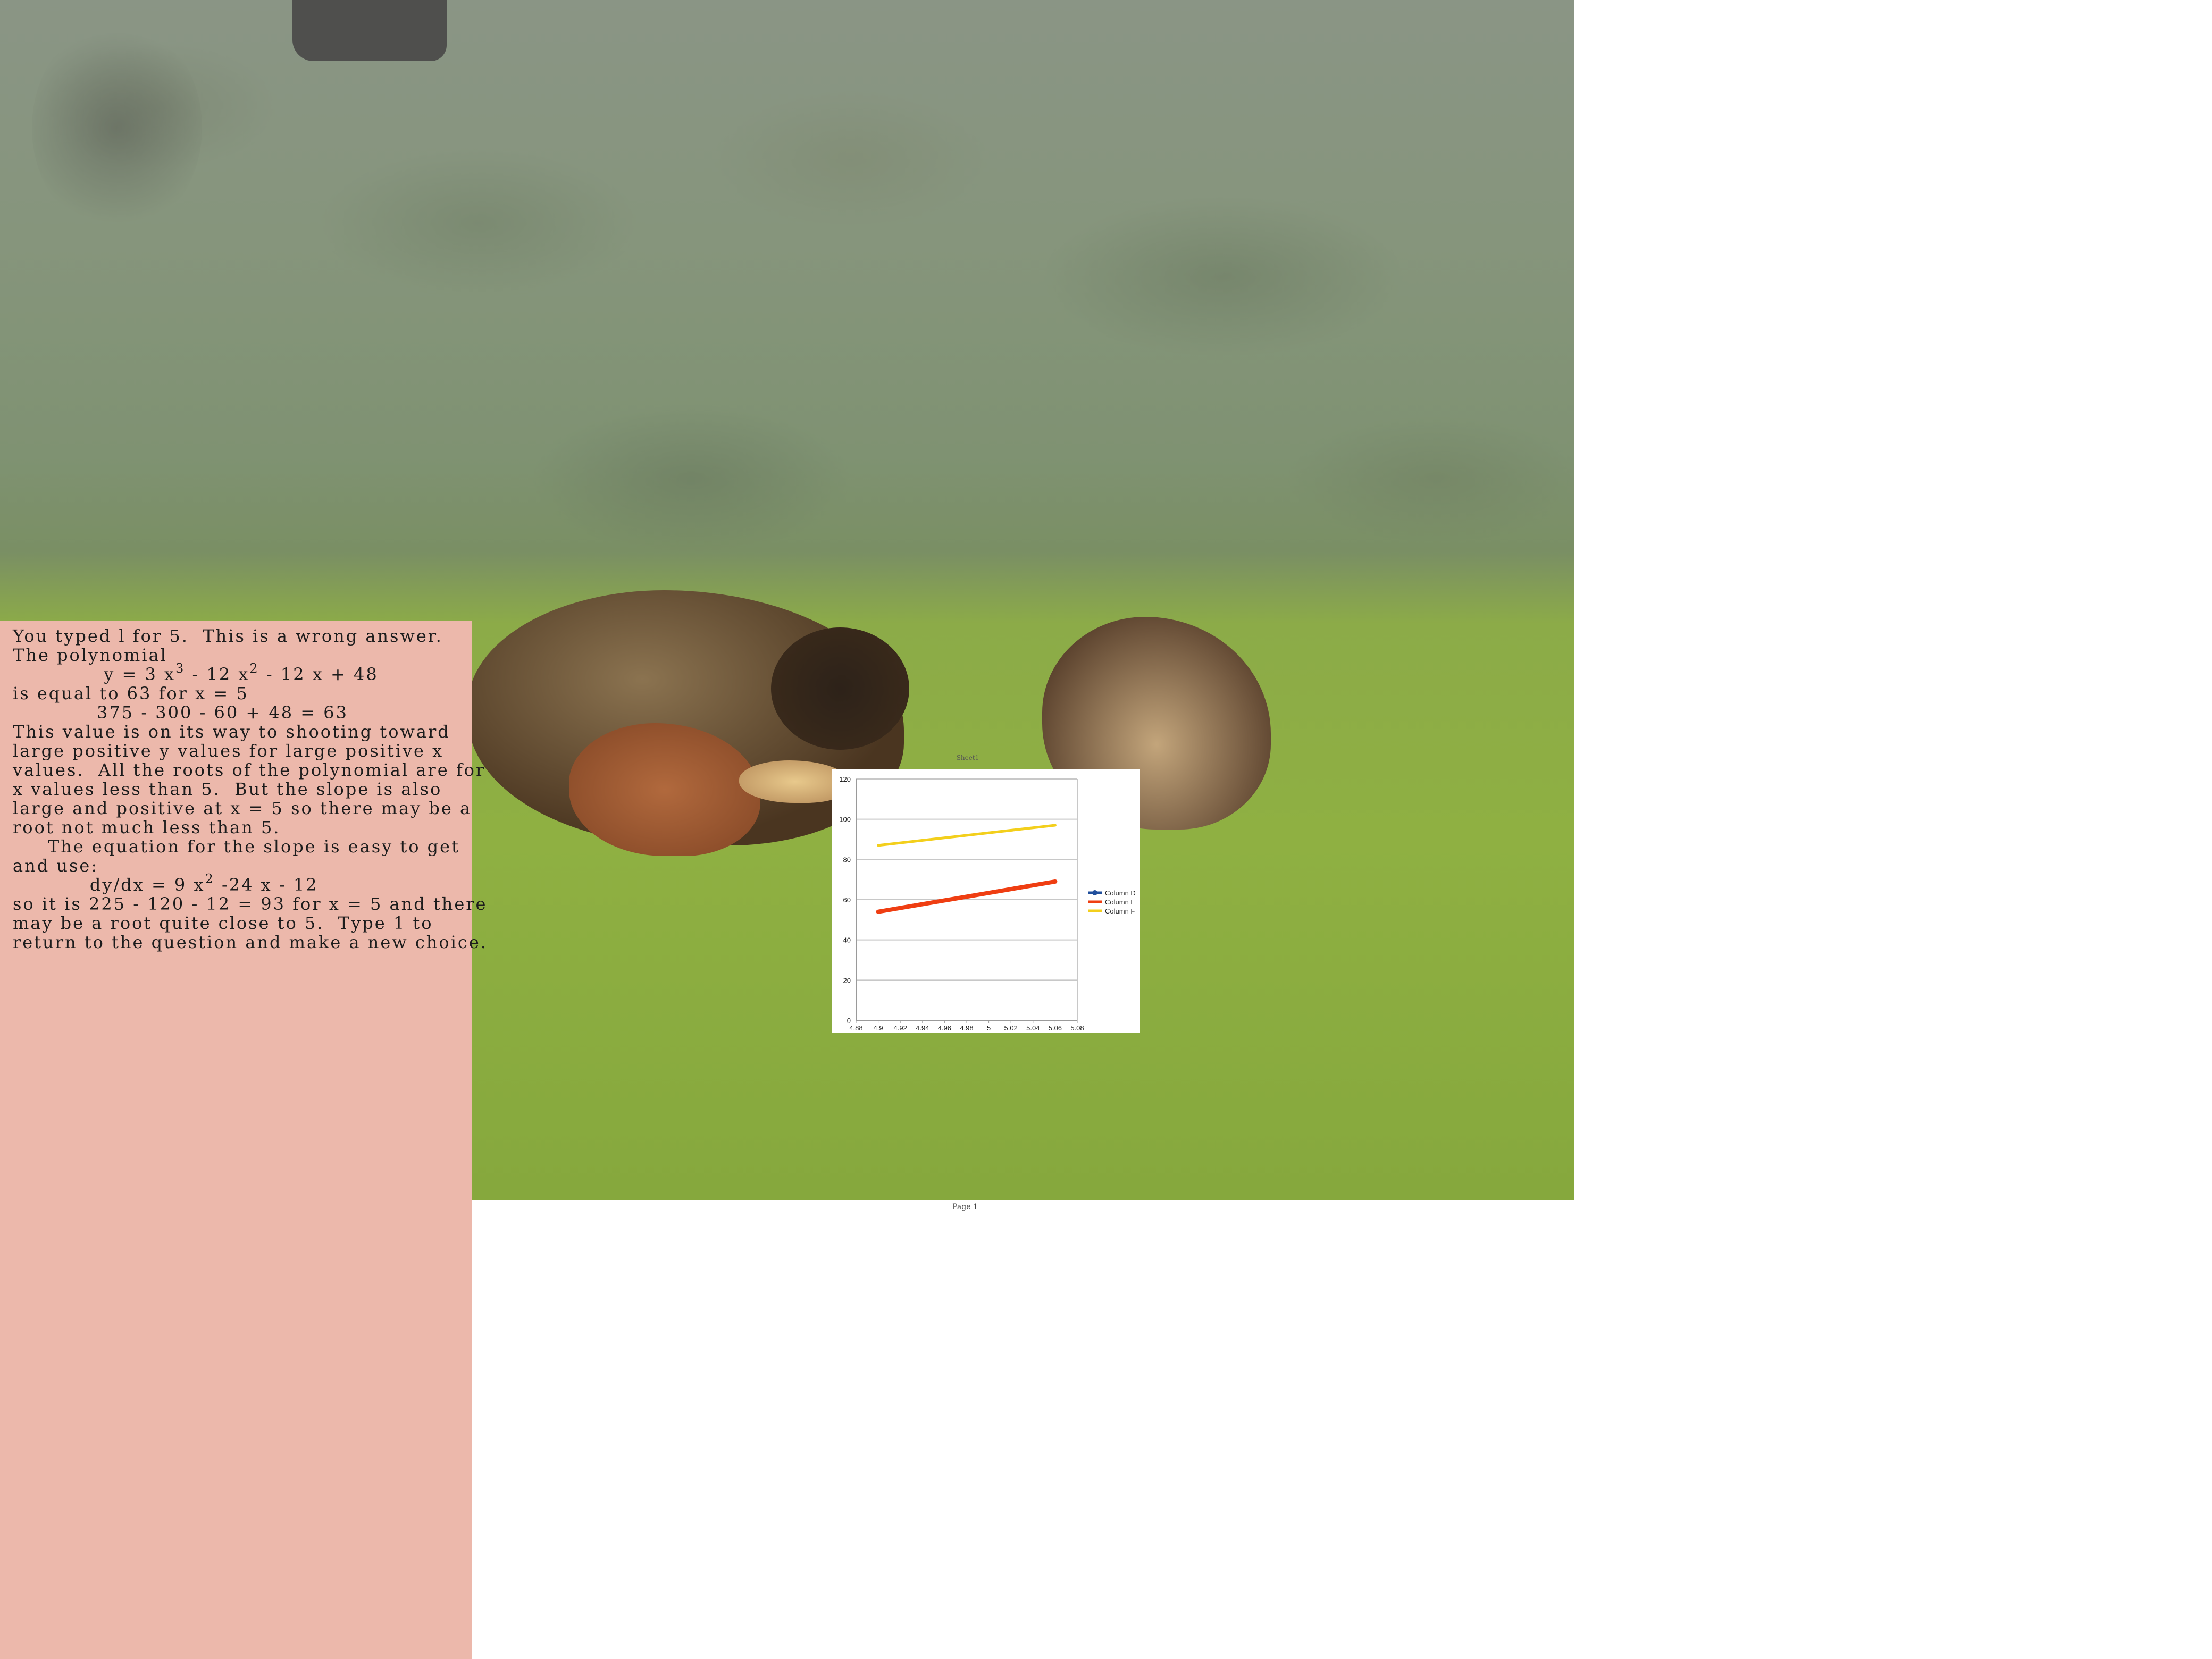 This screenshot has width=2212, height=1659. Describe the element at coordinates (1094, 892) in the screenshot. I see `legend-marker` at that location.